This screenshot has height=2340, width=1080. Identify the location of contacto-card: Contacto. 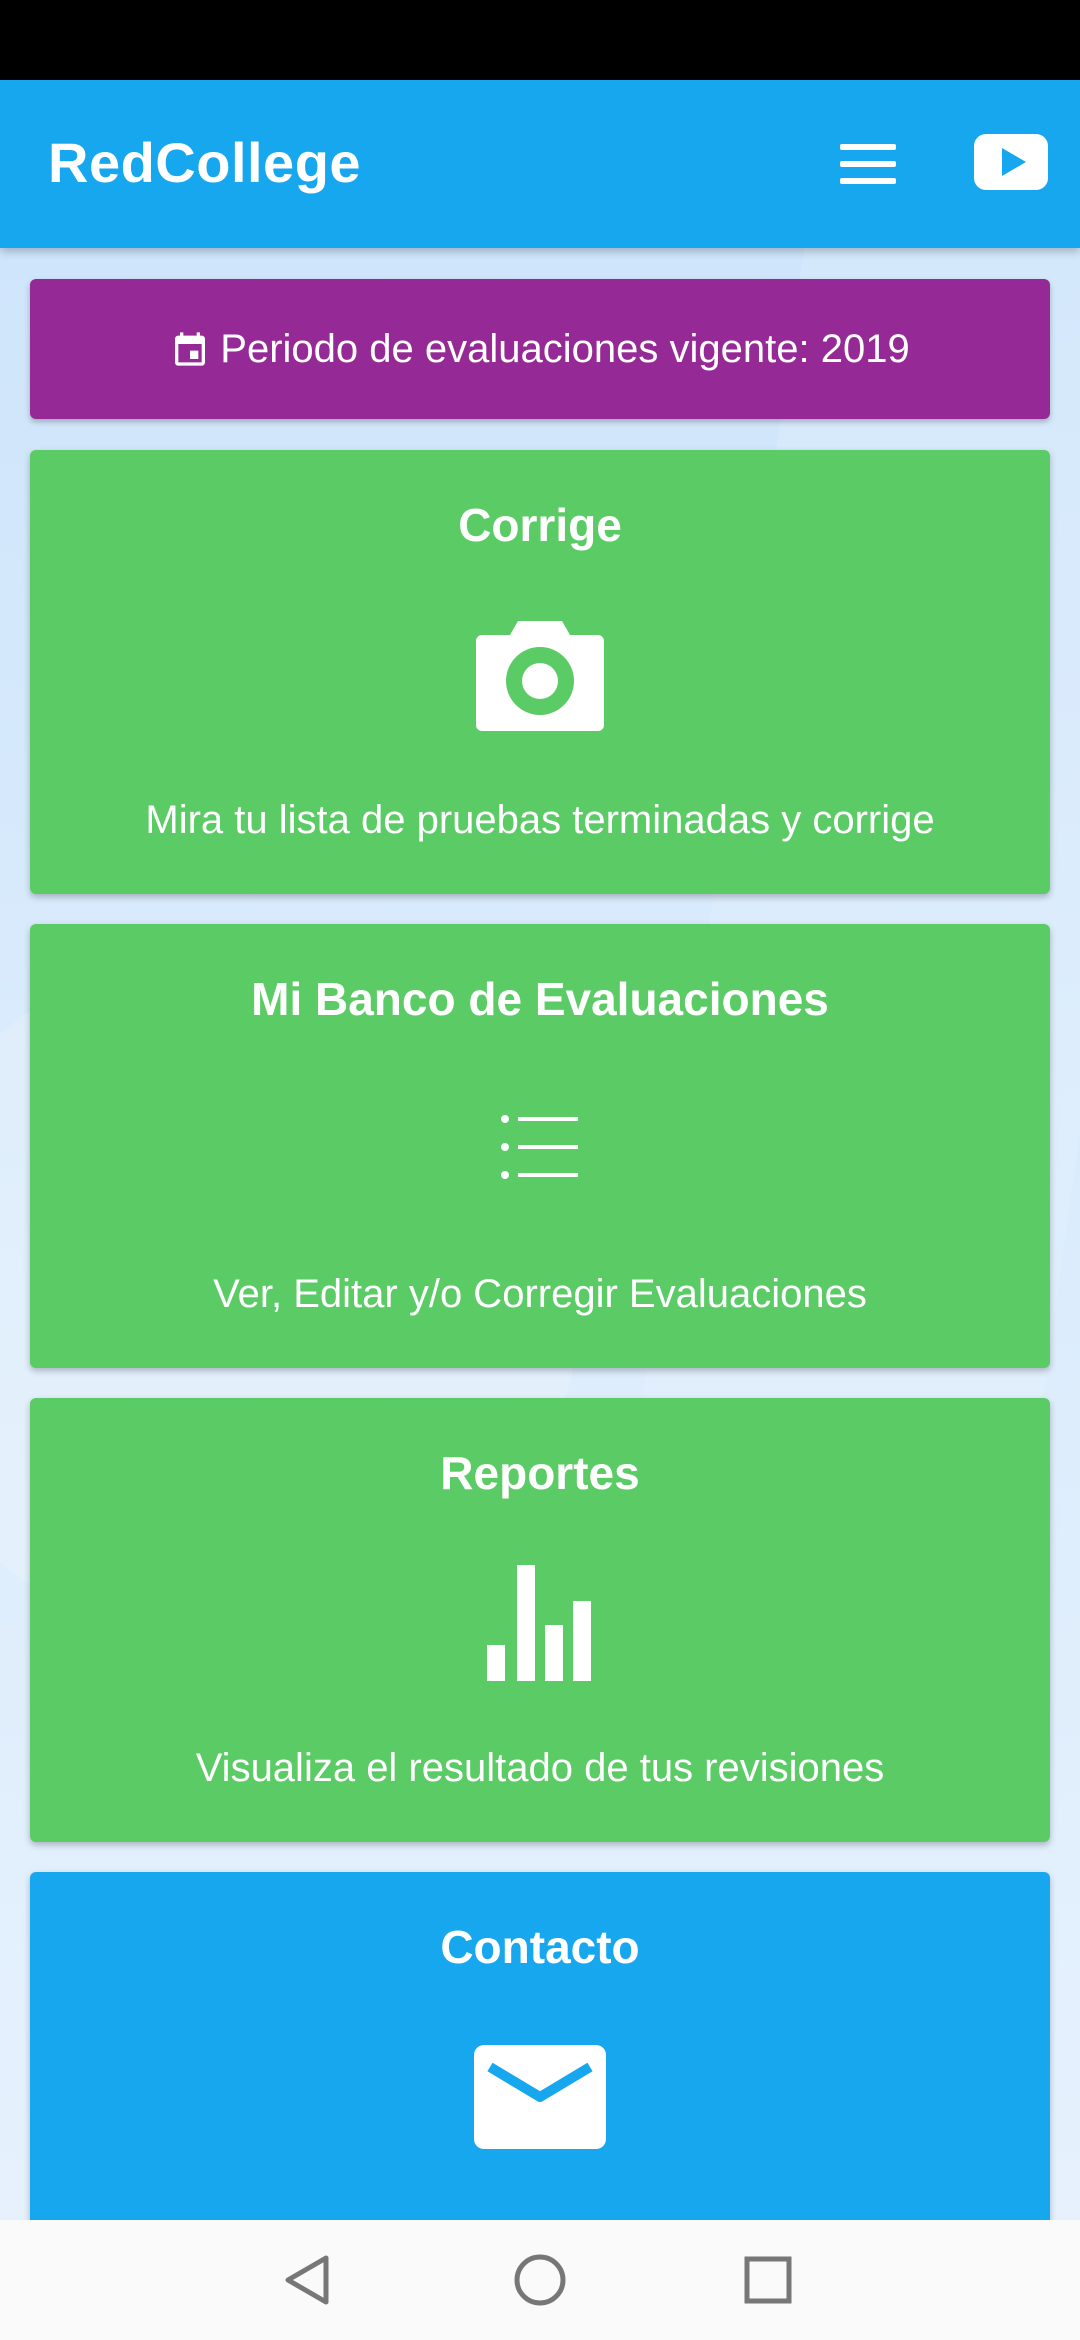
(540, 2046).